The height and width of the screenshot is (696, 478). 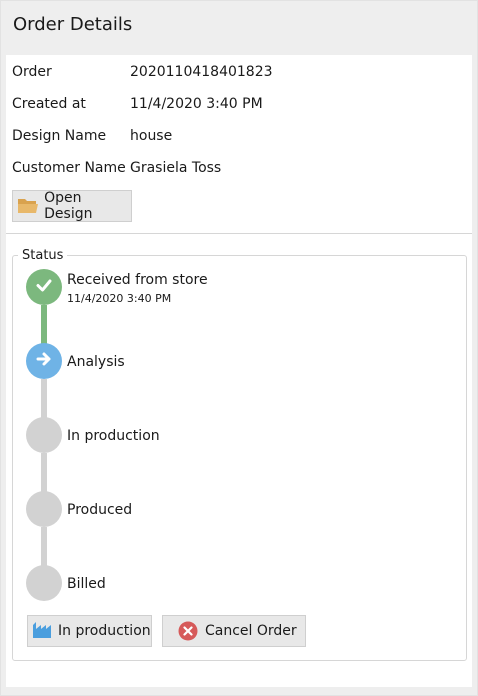 I want to click on title-bar: Order Details, so click(x=239, y=27).